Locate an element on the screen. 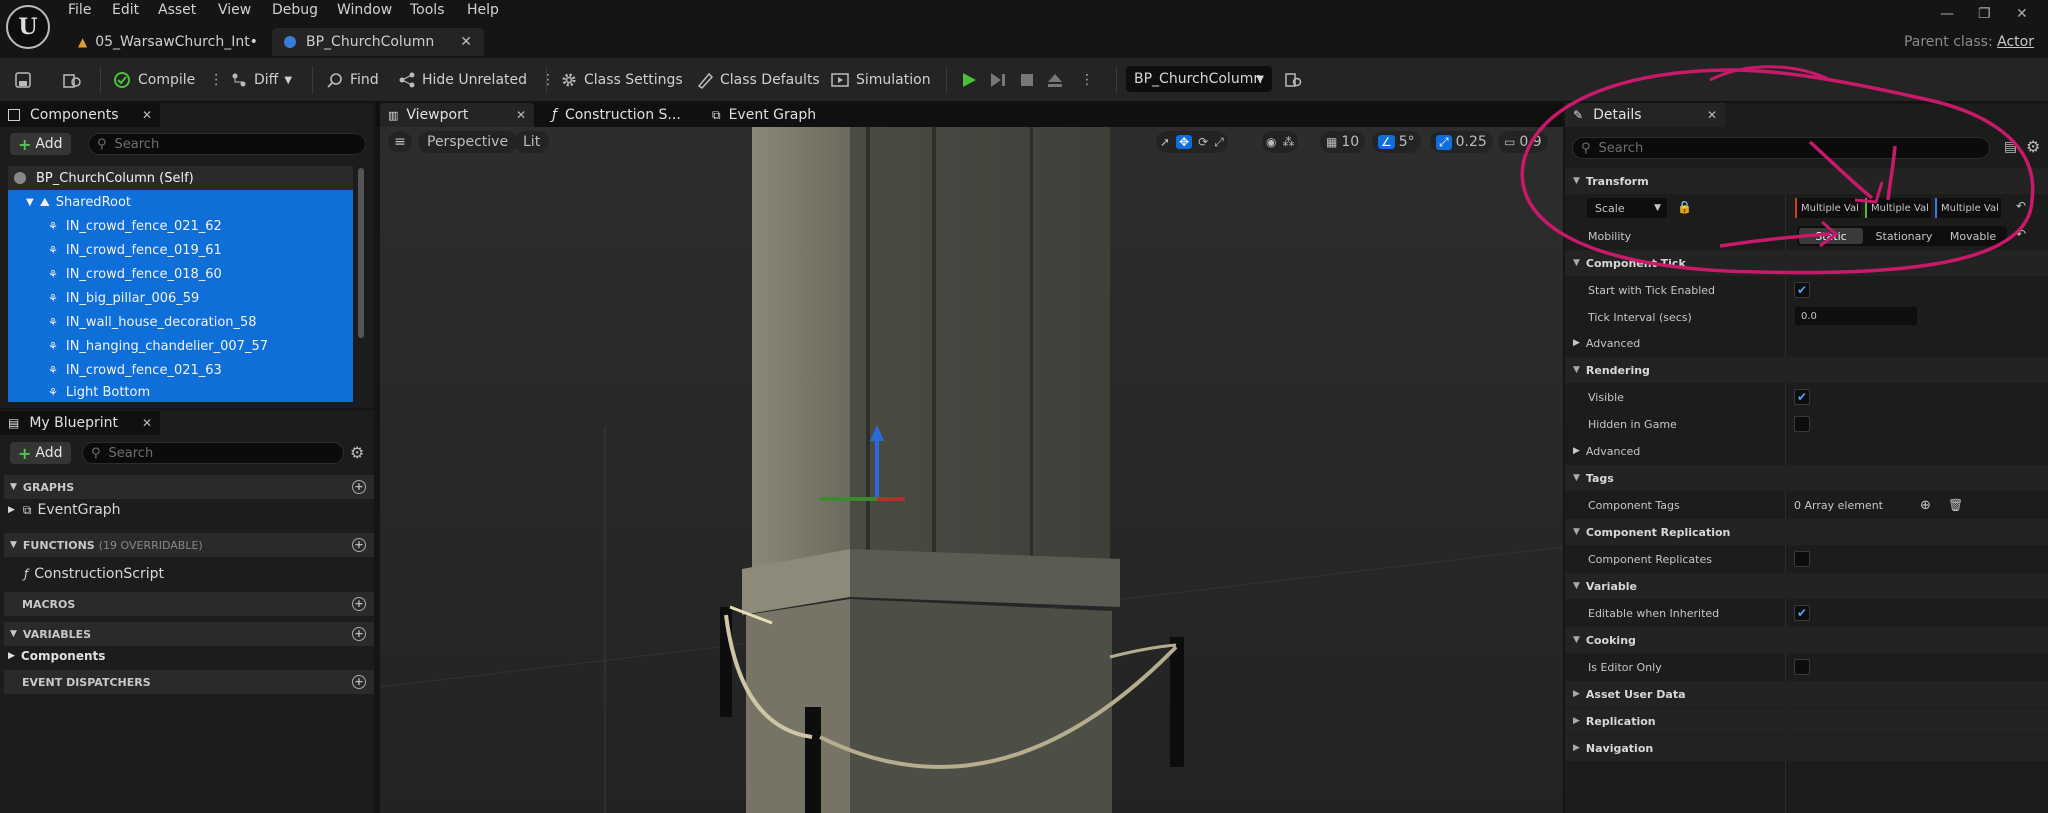 The width and height of the screenshot is (2048, 813). browse-debug-icon is located at coordinates (1296, 80).